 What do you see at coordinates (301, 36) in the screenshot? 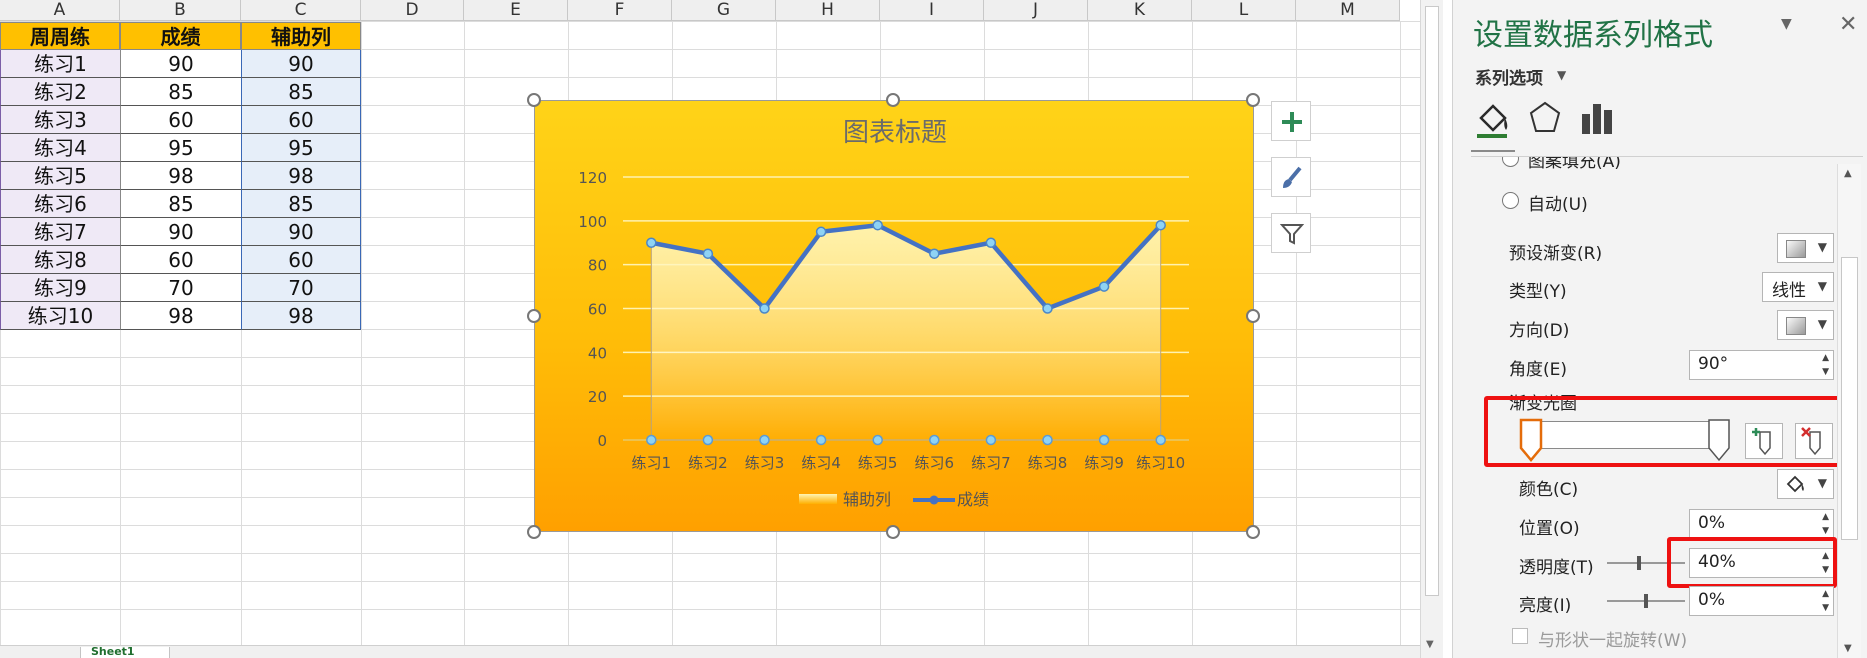
I see `header-cell: 辅助列` at bounding box center [301, 36].